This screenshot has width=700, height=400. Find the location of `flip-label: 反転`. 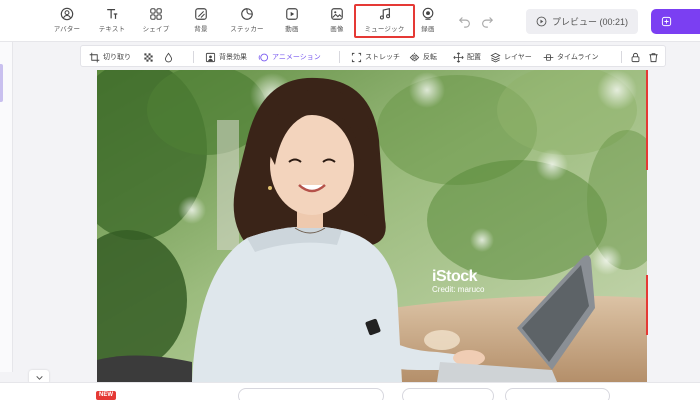

flip-label: 反転 is located at coordinates (430, 57).